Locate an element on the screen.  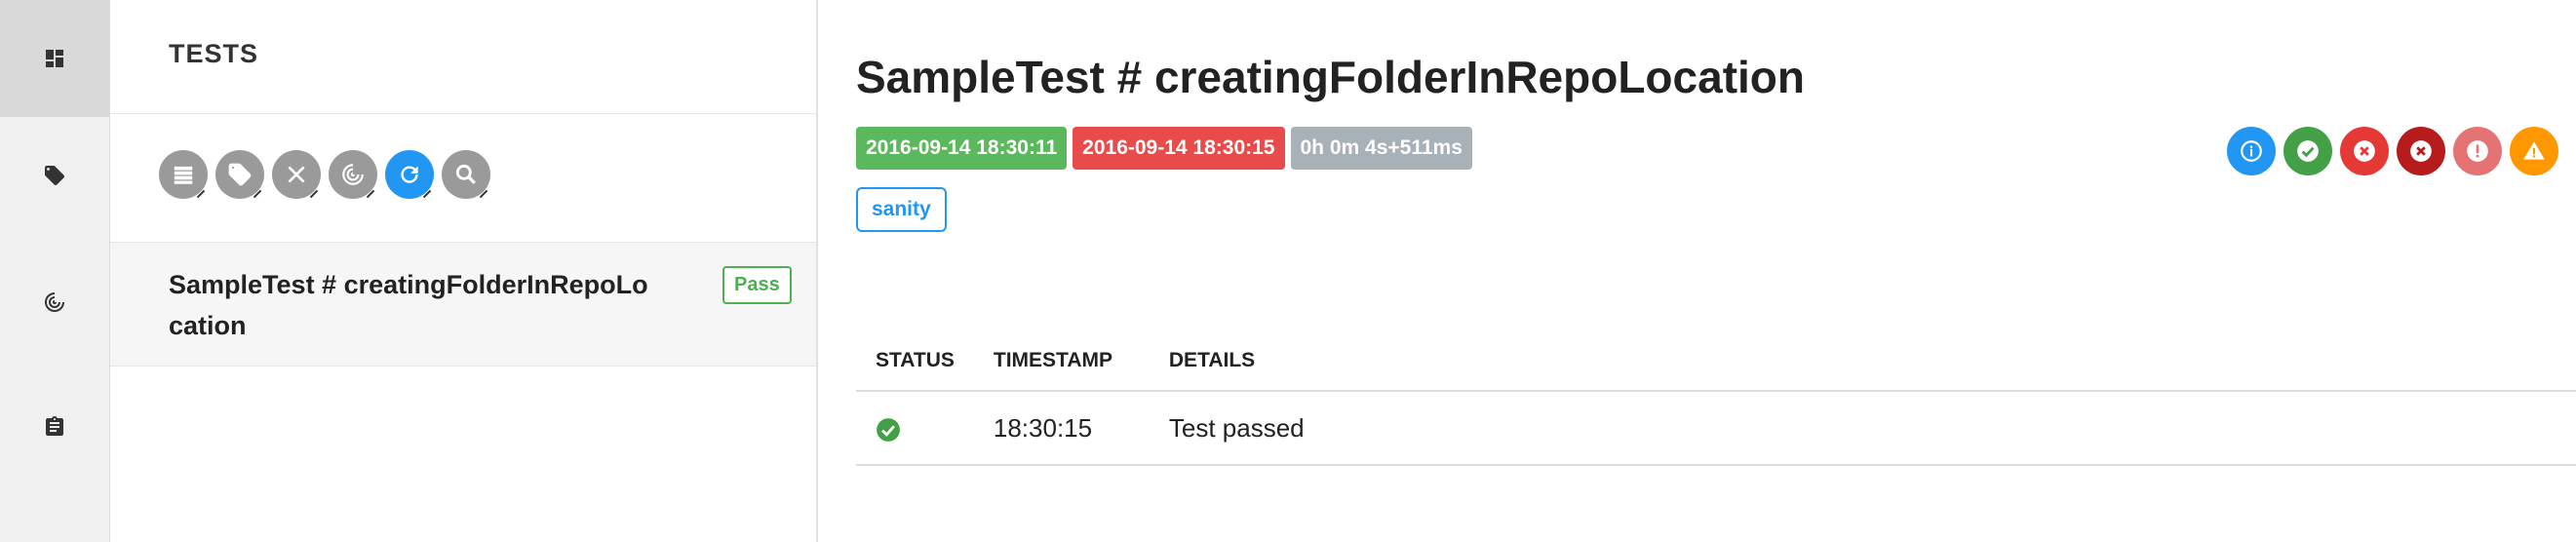
log-table-header: STATUS TIMESTAMP DETAILS is located at coordinates (1716, 362).